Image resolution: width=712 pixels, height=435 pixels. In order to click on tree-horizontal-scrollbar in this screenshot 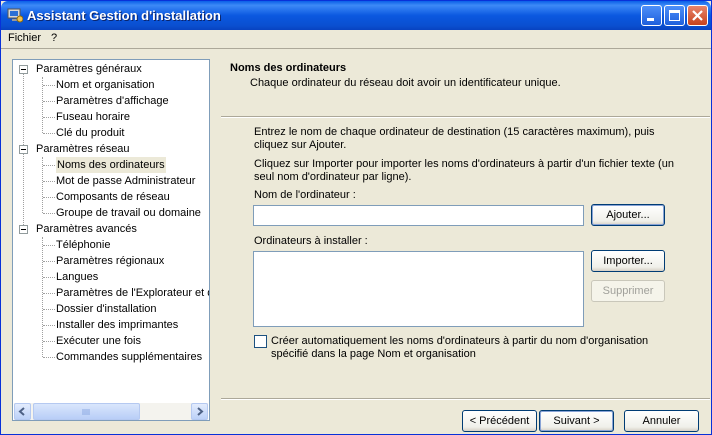, I will do `click(111, 411)`.